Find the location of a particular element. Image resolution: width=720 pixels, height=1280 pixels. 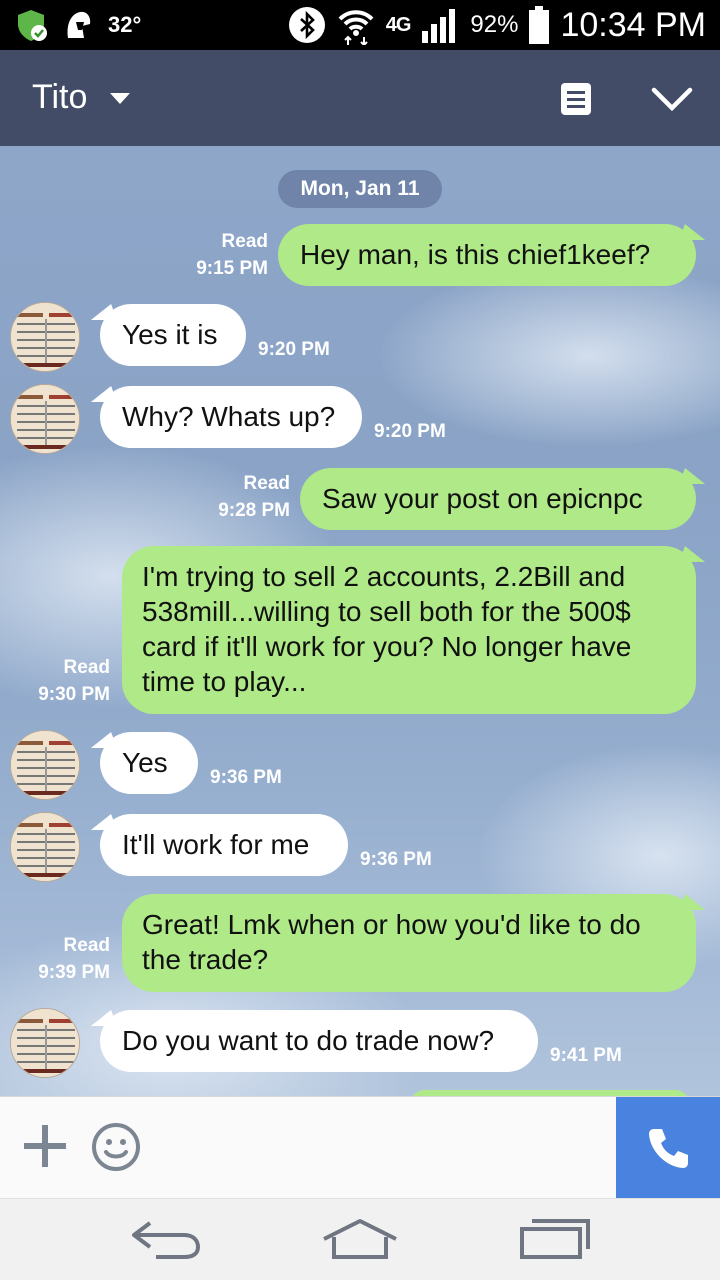

phone-icon is located at coordinates (668, 1148).